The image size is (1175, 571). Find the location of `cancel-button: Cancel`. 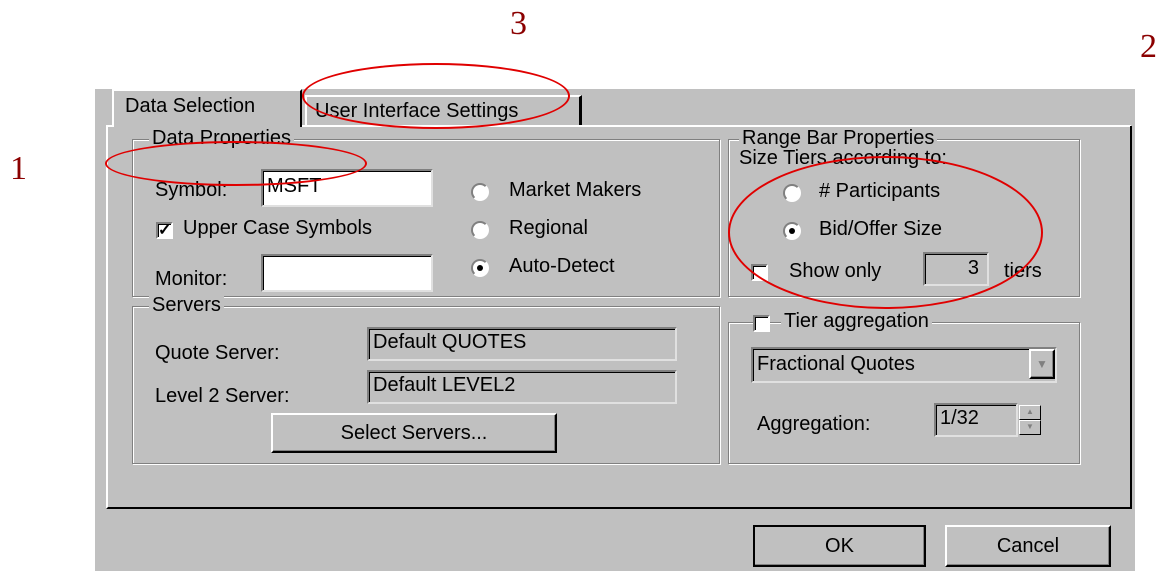

cancel-button: Cancel is located at coordinates (1028, 546).